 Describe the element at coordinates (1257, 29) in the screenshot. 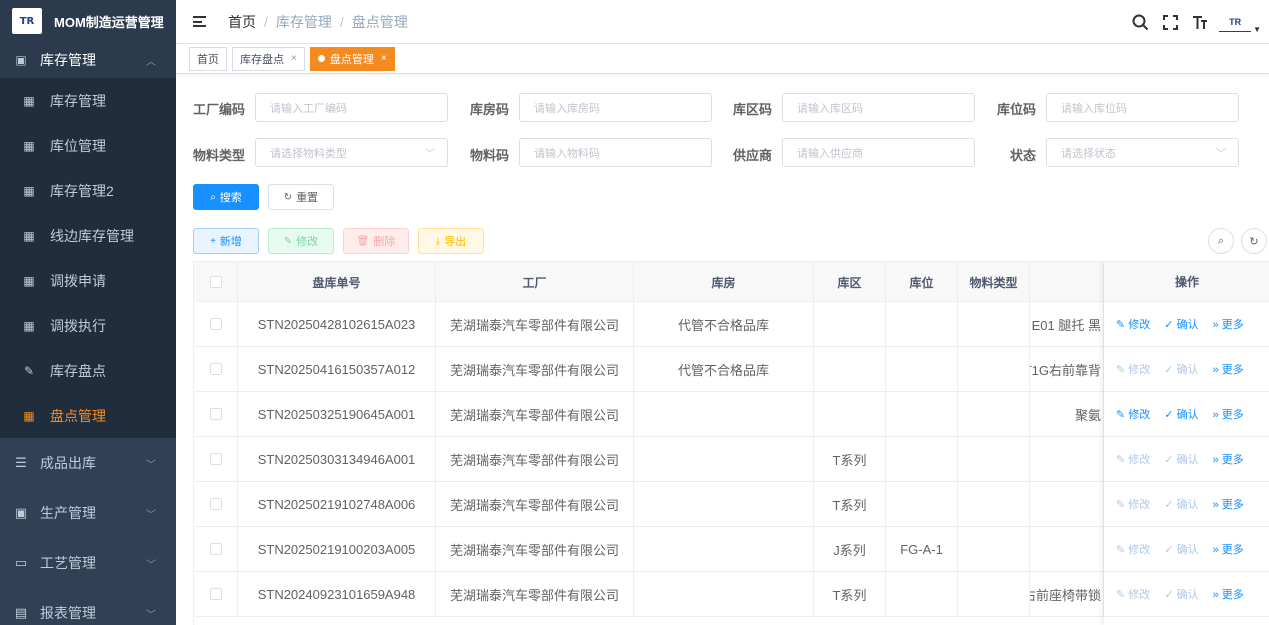

I see `caret-down-icon: ▼` at that location.